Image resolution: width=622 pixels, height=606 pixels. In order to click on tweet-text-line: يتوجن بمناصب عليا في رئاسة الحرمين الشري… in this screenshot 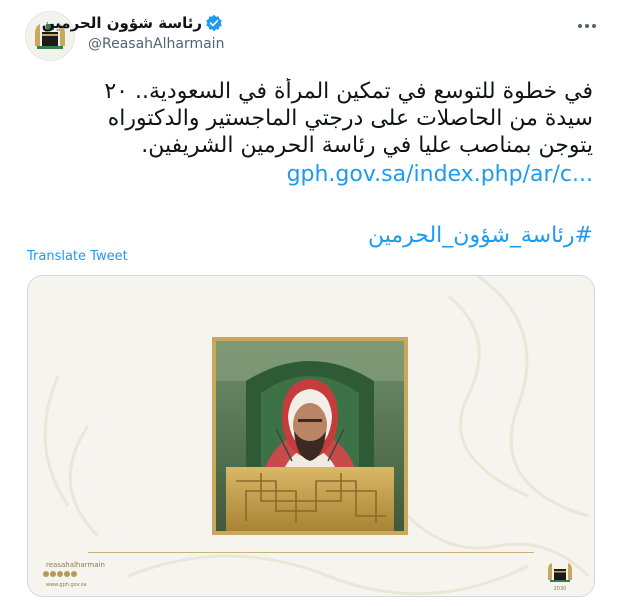, I will do `click(367, 145)`.